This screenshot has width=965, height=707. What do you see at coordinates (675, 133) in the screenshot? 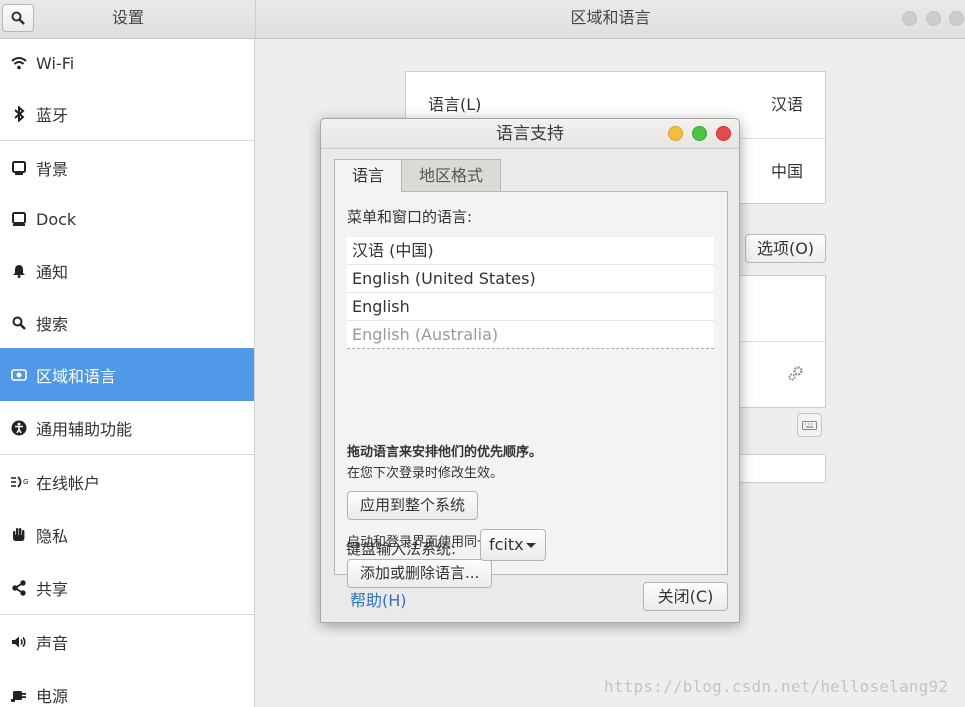
I see `minimize-light` at bounding box center [675, 133].